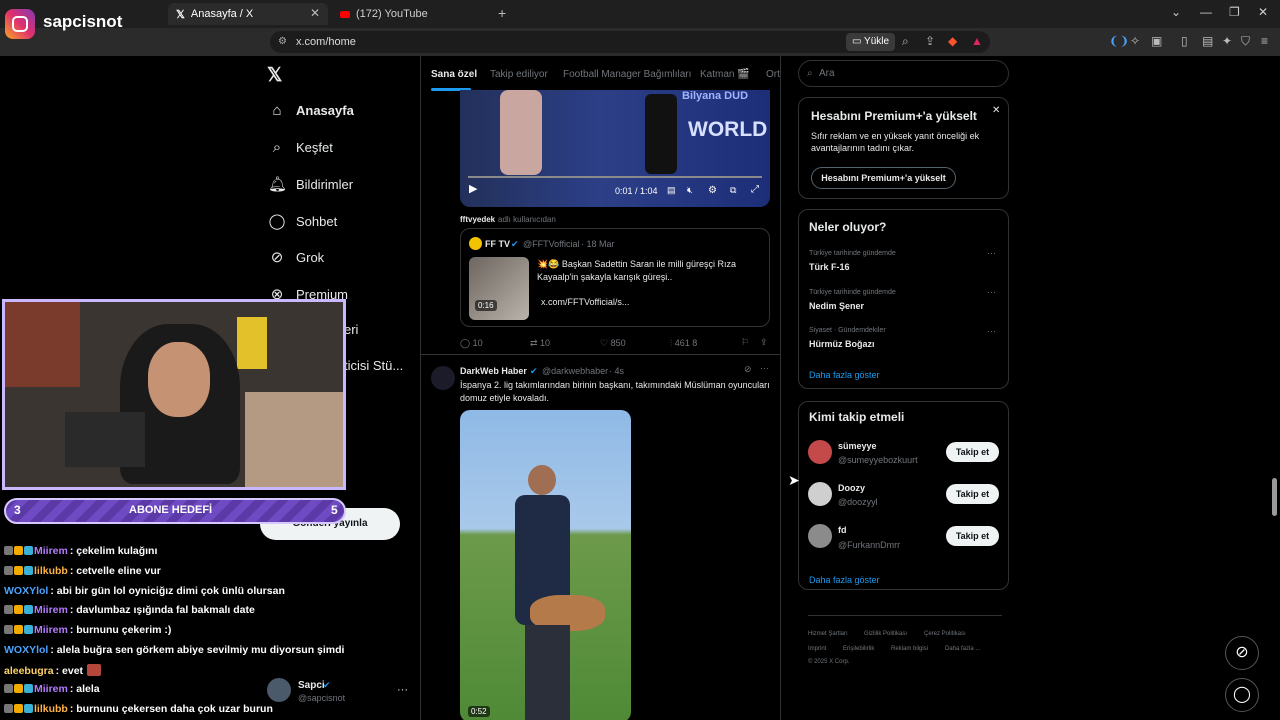  I want to click on sidebar-item-partial-1: eri, so click(351, 329).